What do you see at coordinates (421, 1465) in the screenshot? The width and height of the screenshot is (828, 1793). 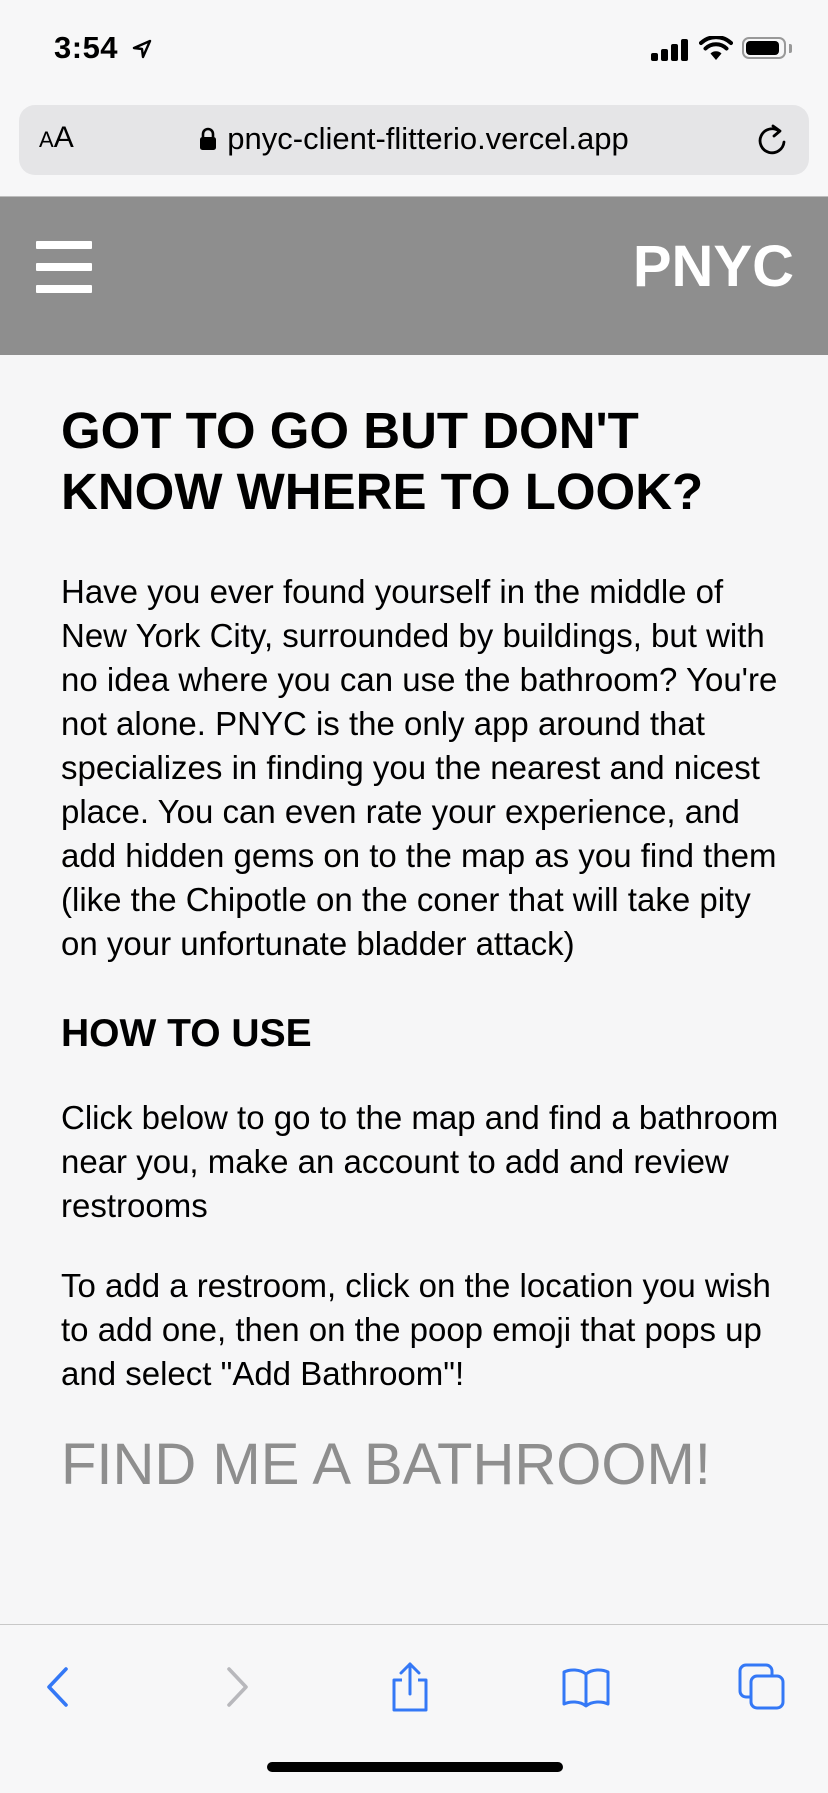 I see `find-bathroom-link: FIND ME A BATHROOM!` at bounding box center [421, 1465].